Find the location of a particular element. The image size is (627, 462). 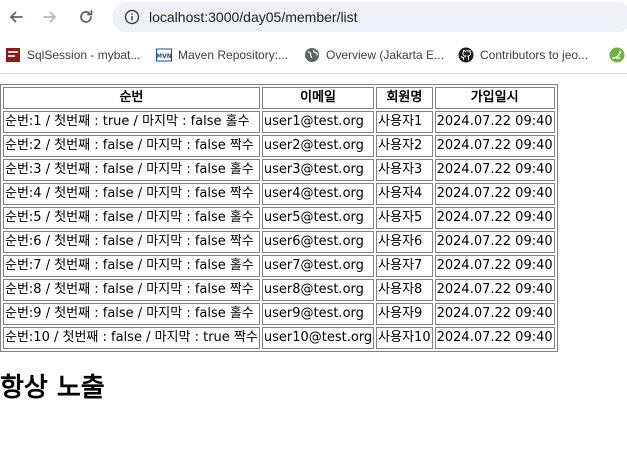

cell-email: user7@test.org is located at coordinates (318, 266).